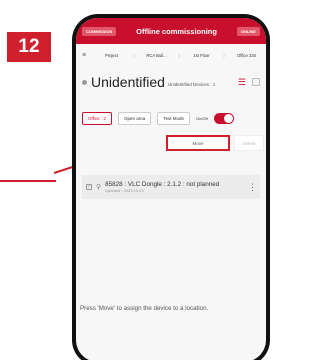 Image resolution: width=320 pixels, height=360 pixels. What do you see at coordinates (89, 187) in the screenshot?
I see `checkbox: ✓` at bounding box center [89, 187].